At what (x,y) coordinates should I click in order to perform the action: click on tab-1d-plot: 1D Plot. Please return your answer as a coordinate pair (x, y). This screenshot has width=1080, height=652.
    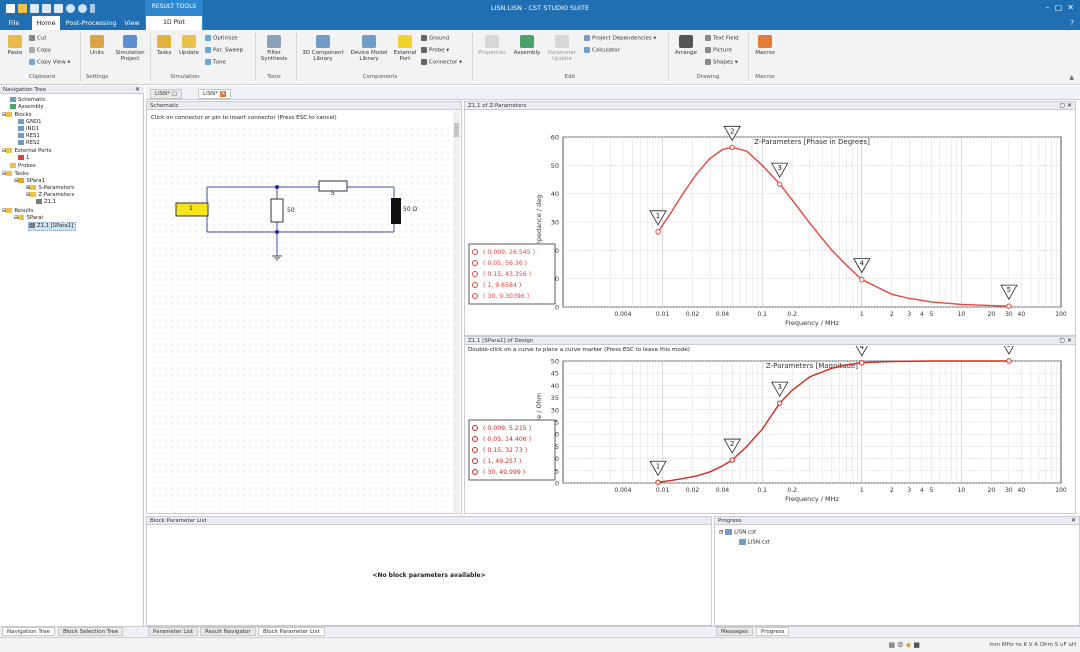
    Looking at the image, I should click on (174, 23).